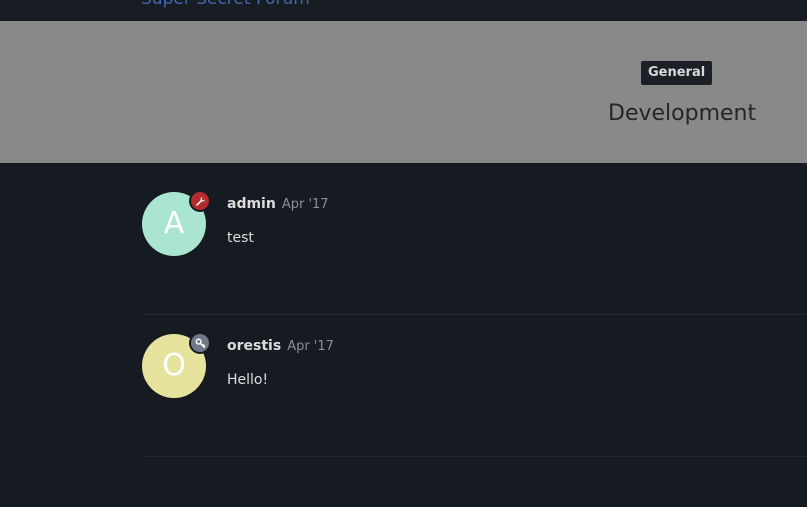  I want to click on site-title-link: Super Secret Forum, so click(225, 4).